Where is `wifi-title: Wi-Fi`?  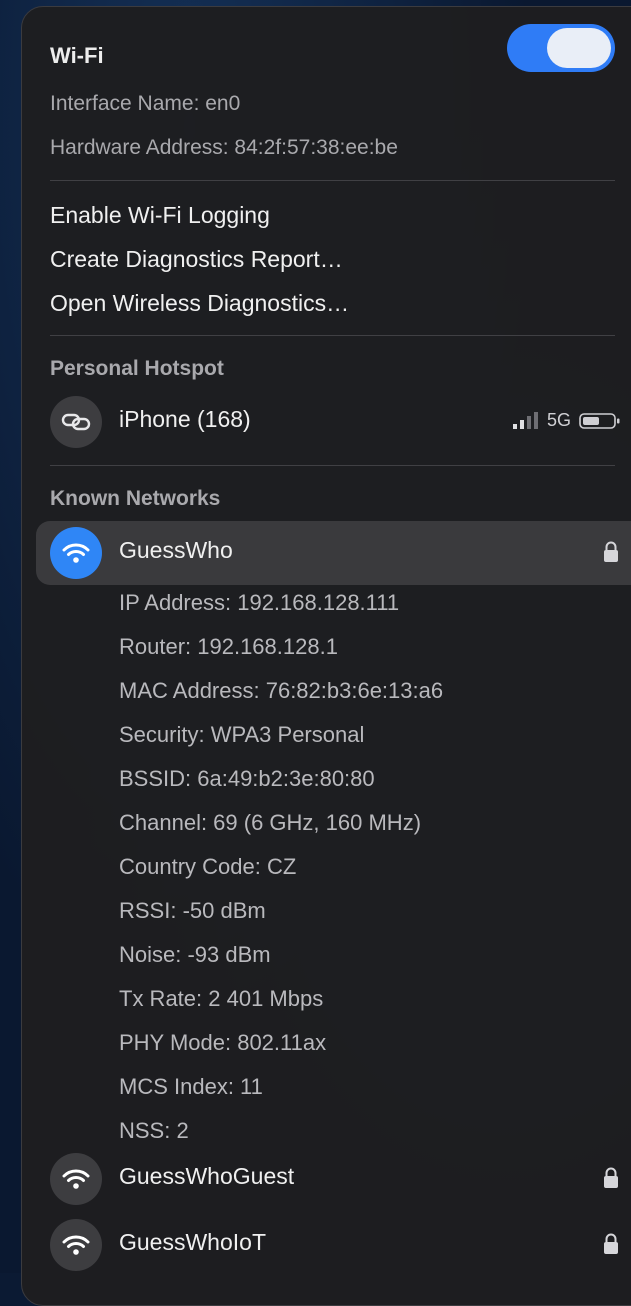
wifi-title: Wi-Fi is located at coordinates (77, 55).